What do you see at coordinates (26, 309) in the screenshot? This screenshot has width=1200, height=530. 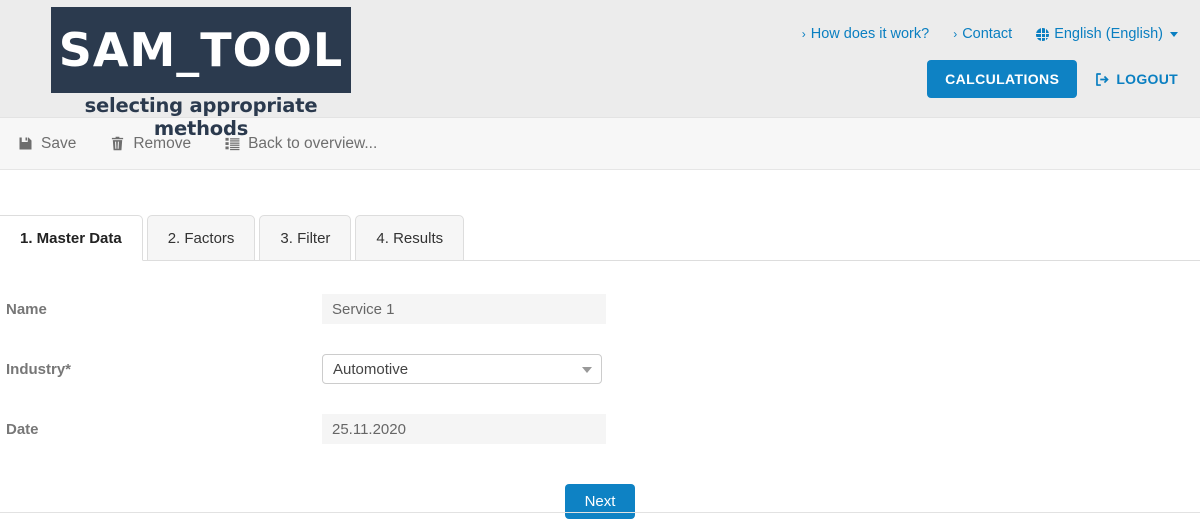 I see `name-label: Name` at bounding box center [26, 309].